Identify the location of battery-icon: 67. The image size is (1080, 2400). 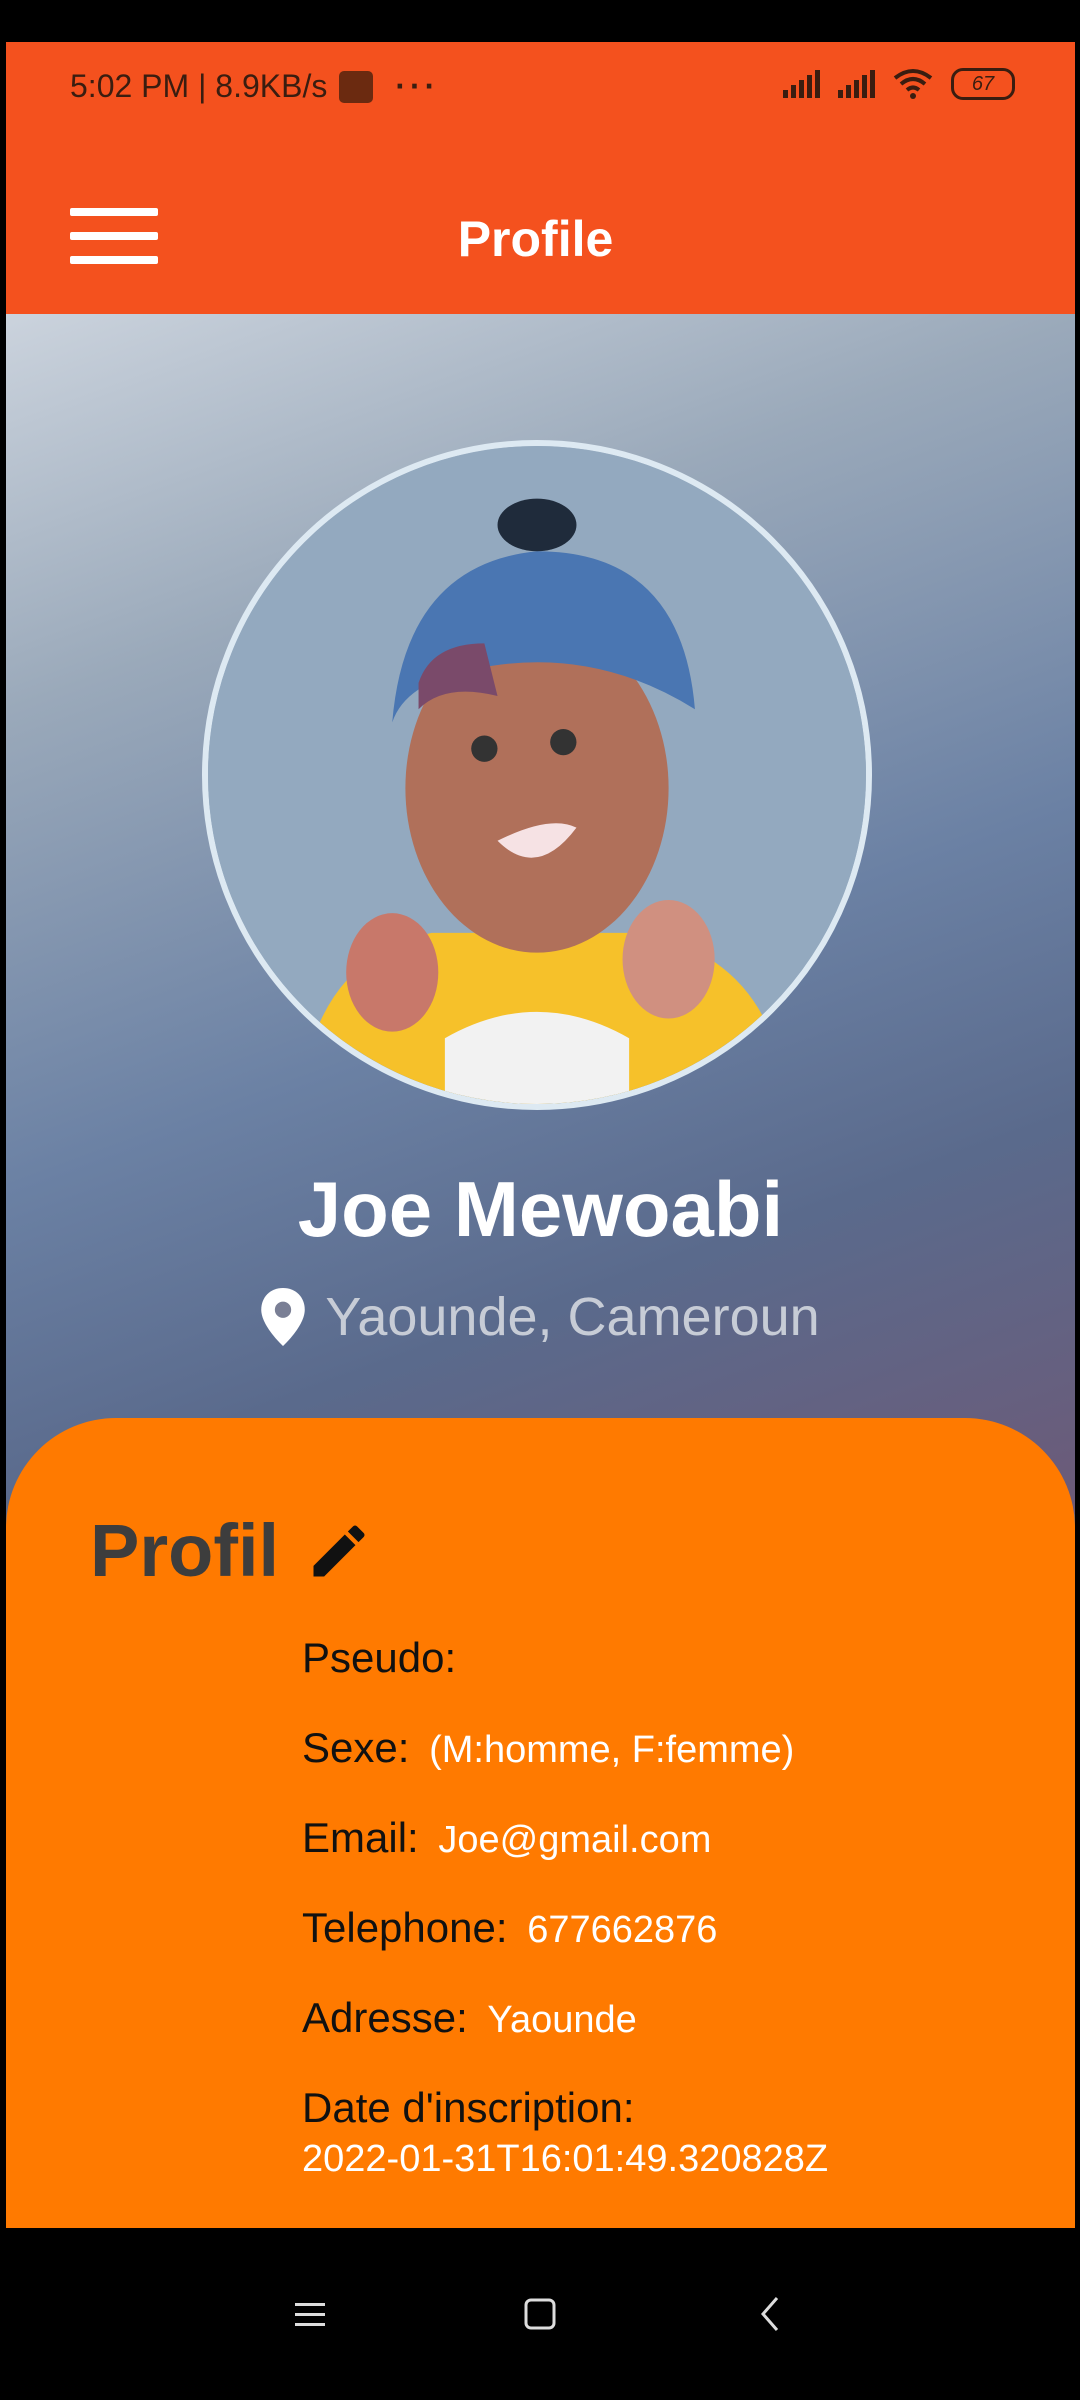
(983, 84).